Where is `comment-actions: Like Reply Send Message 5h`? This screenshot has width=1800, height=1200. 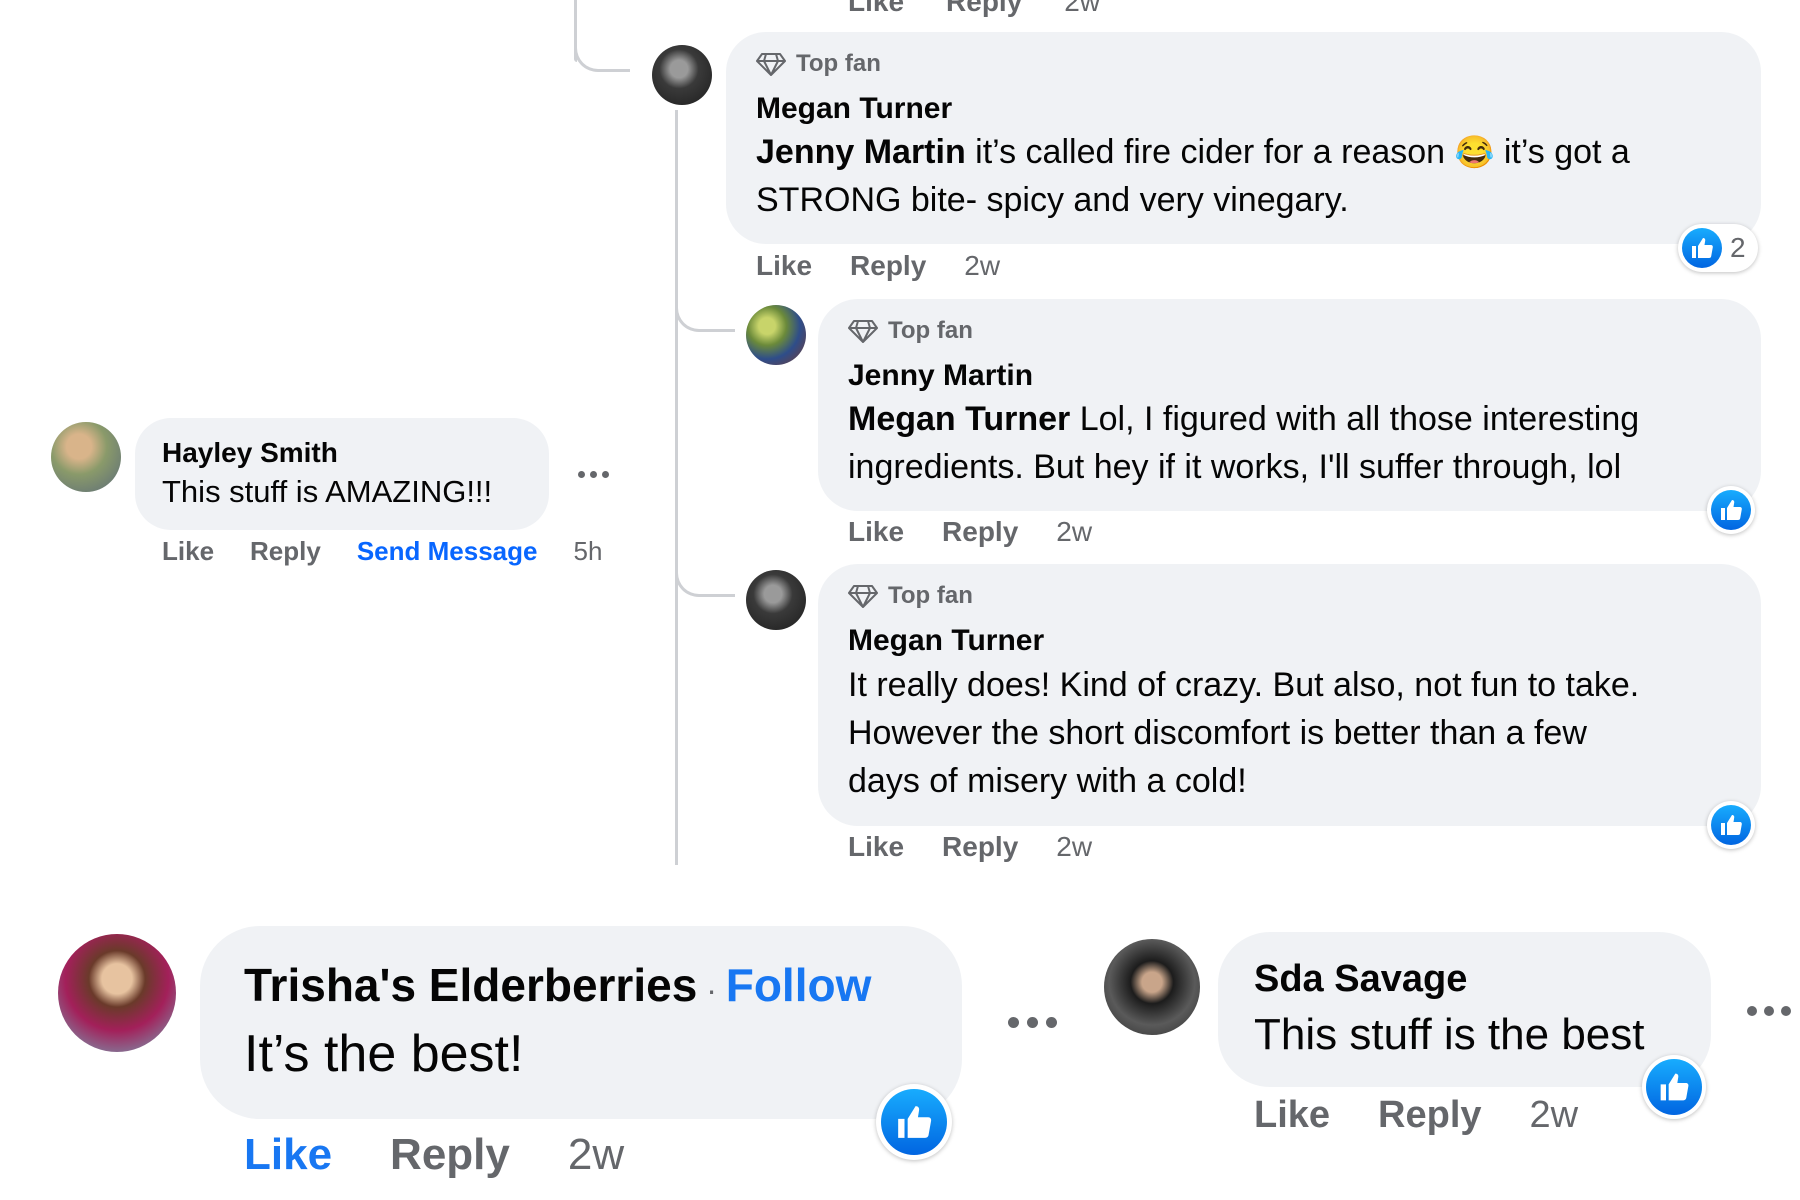 comment-actions: Like Reply Send Message 5h is located at coordinates (382, 551).